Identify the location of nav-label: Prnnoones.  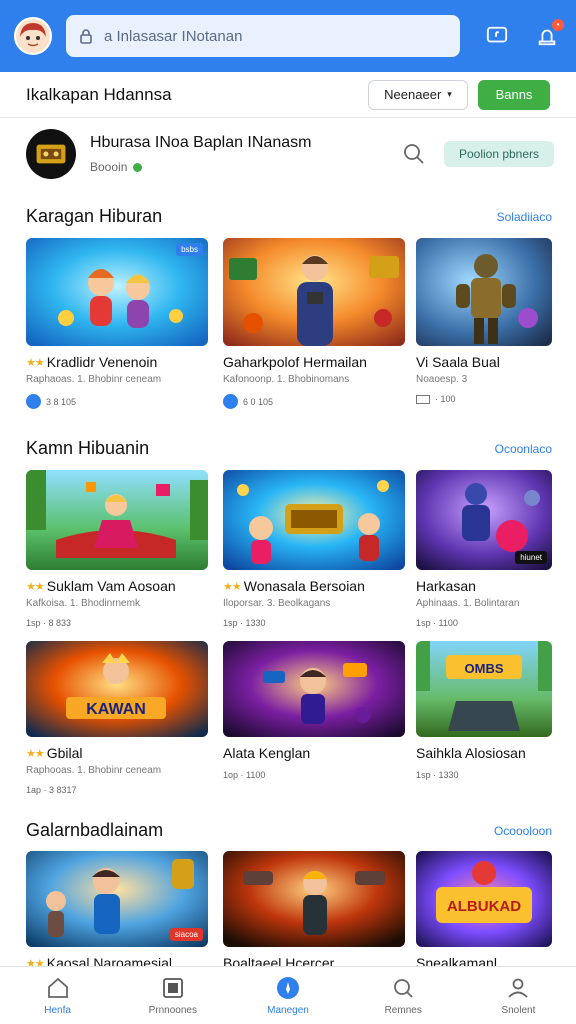
(172, 1010).